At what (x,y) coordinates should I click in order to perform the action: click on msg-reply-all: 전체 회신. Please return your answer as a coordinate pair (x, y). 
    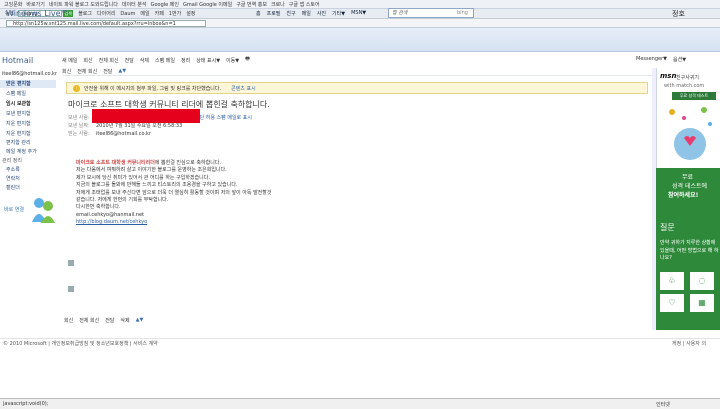
    Looking at the image, I should click on (87, 71).